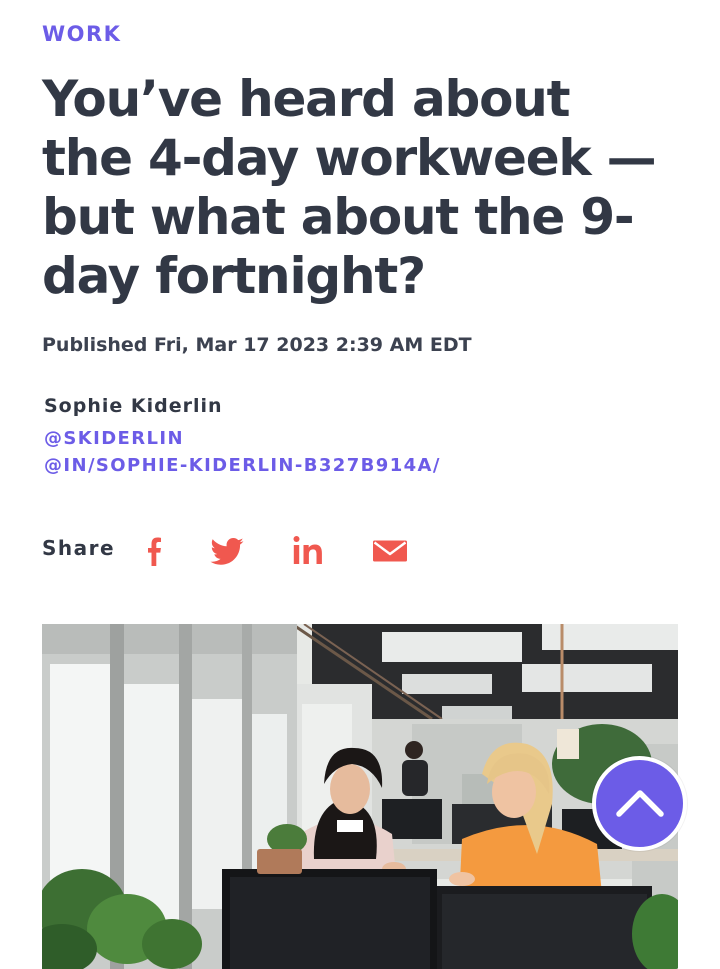 This screenshot has width=720, height=969. I want to click on author-twitter-link: @SKIDERLIN, so click(114, 438).